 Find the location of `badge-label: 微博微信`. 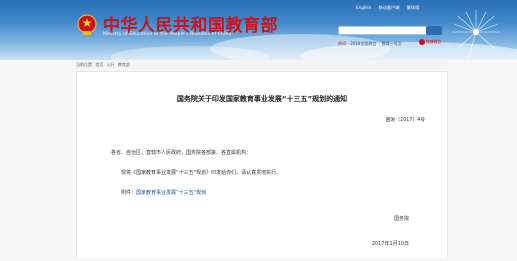

badge-label: 微博微信 is located at coordinates (434, 41).